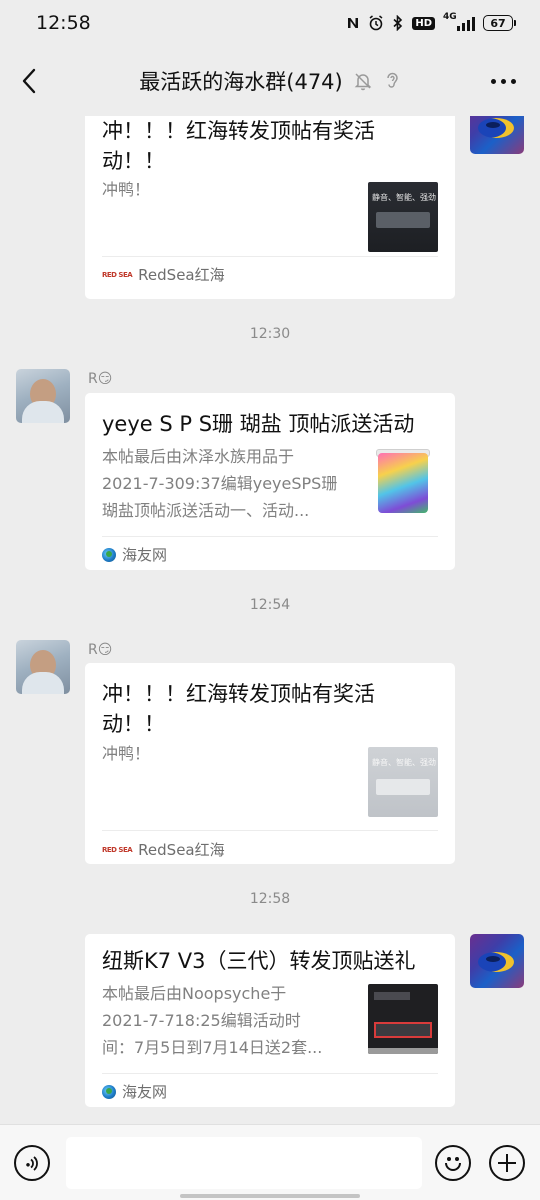 This screenshot has height=1200, width=540. What do you see at coordinates (270, 899) in the screenshot?
I see `timestamp: 12:58` at bounding box center [270, 899].